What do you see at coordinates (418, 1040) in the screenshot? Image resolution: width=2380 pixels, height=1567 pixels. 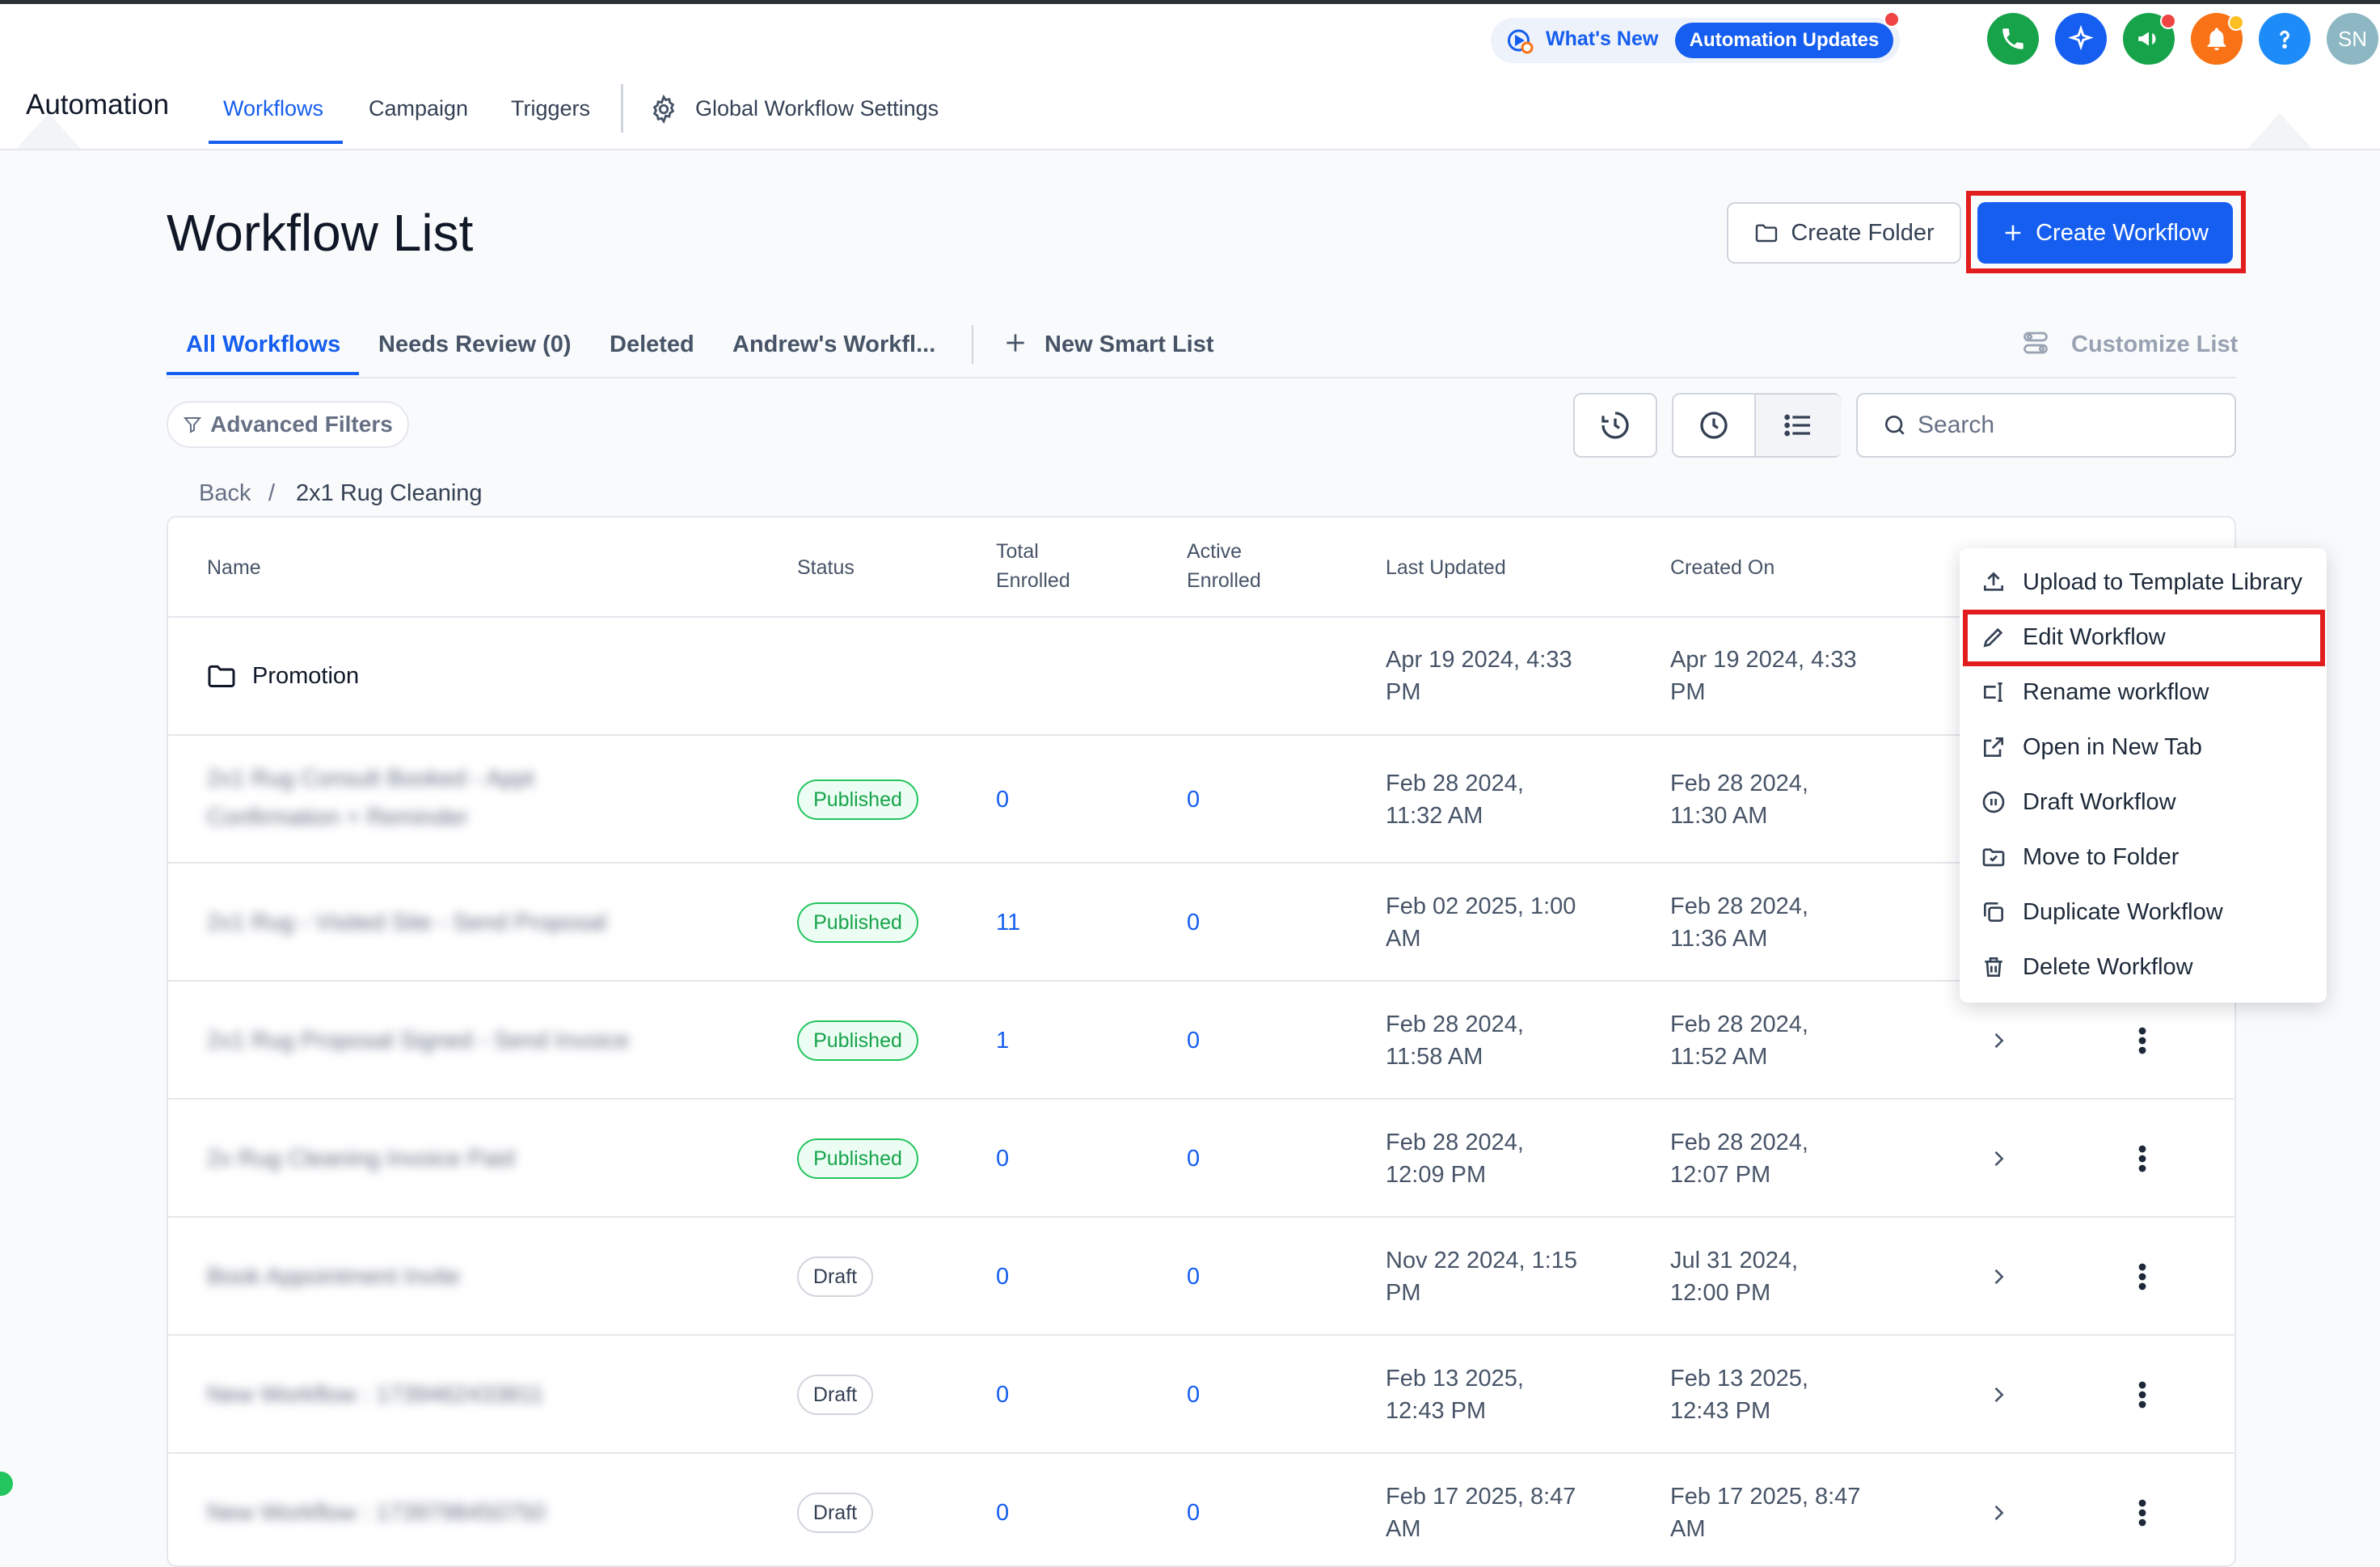 I see `workflow-name: 2x1 Rug Proposal Signed - Send Invoice` at bounding box center [418, 1040].